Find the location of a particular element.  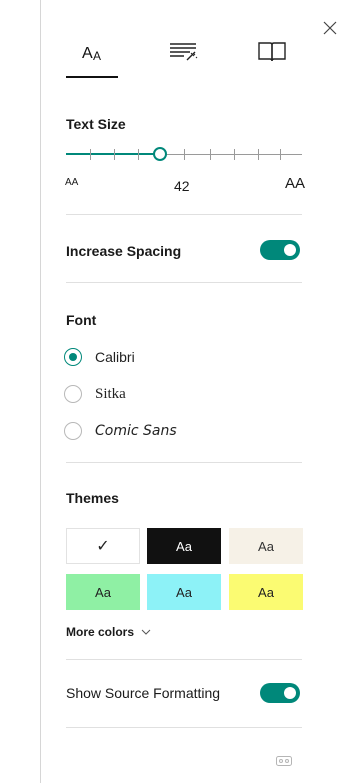

tab-text-options: A A is located at coordinates (101, 56).